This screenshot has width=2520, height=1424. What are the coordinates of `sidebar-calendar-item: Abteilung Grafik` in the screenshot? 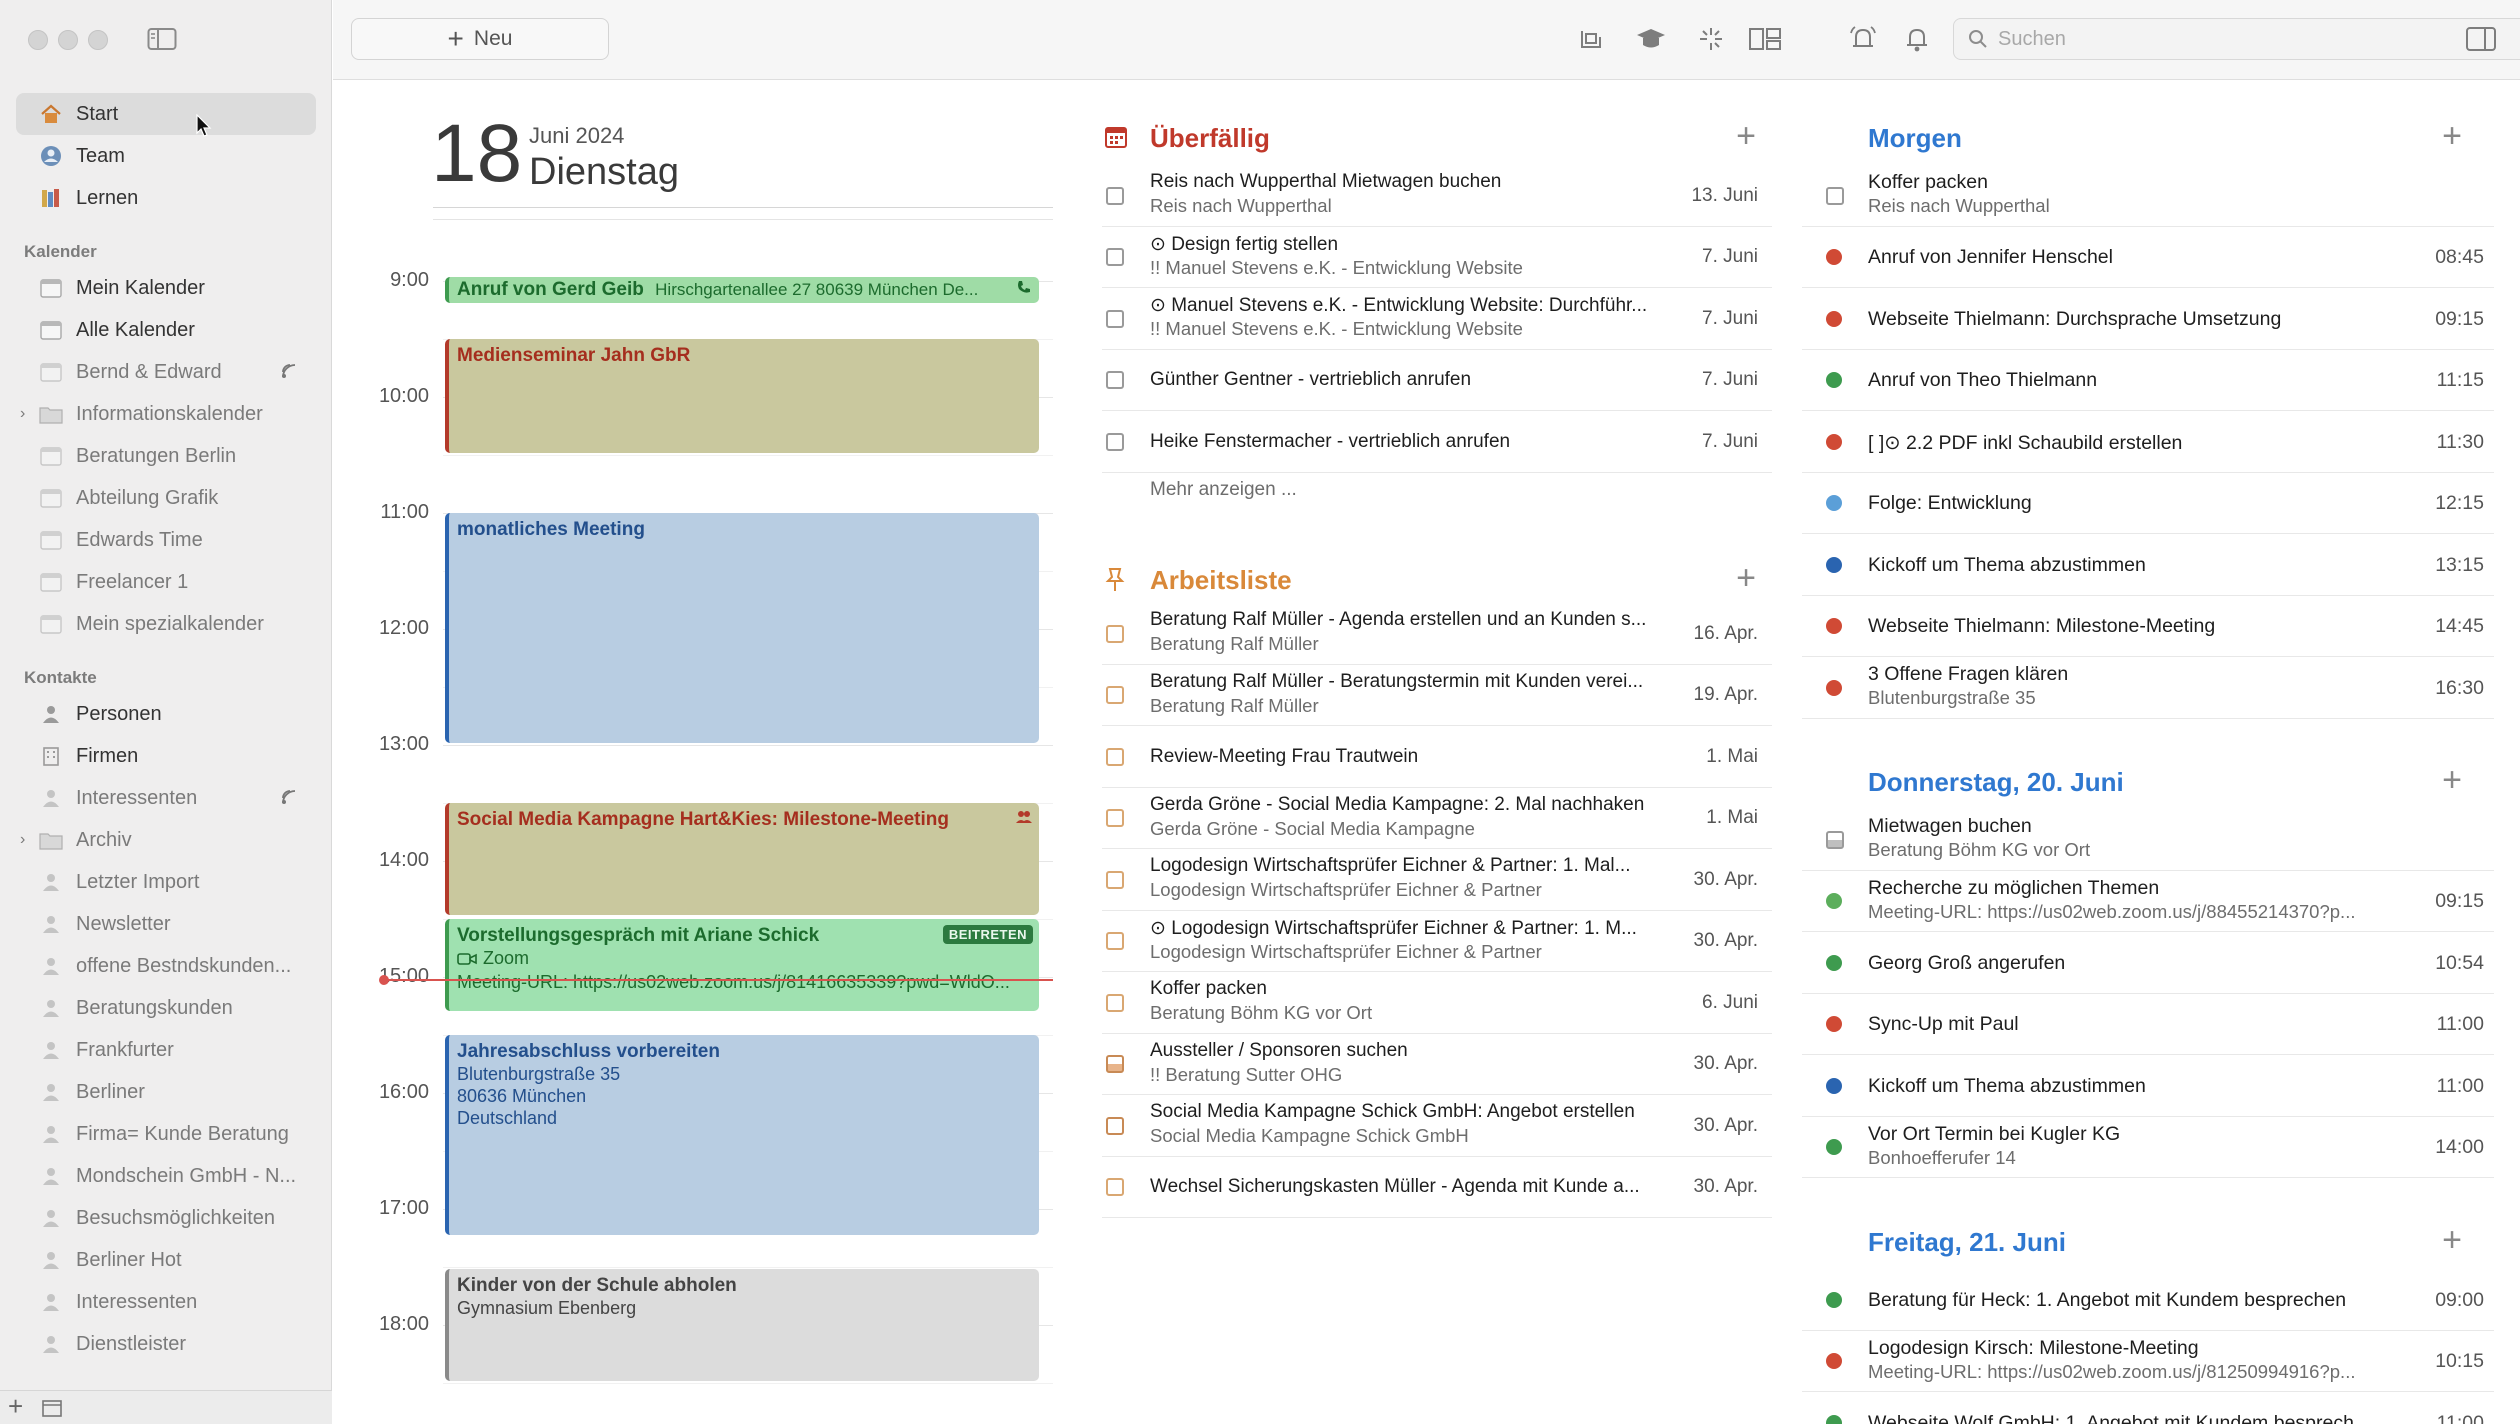 It's located at (166, 498).